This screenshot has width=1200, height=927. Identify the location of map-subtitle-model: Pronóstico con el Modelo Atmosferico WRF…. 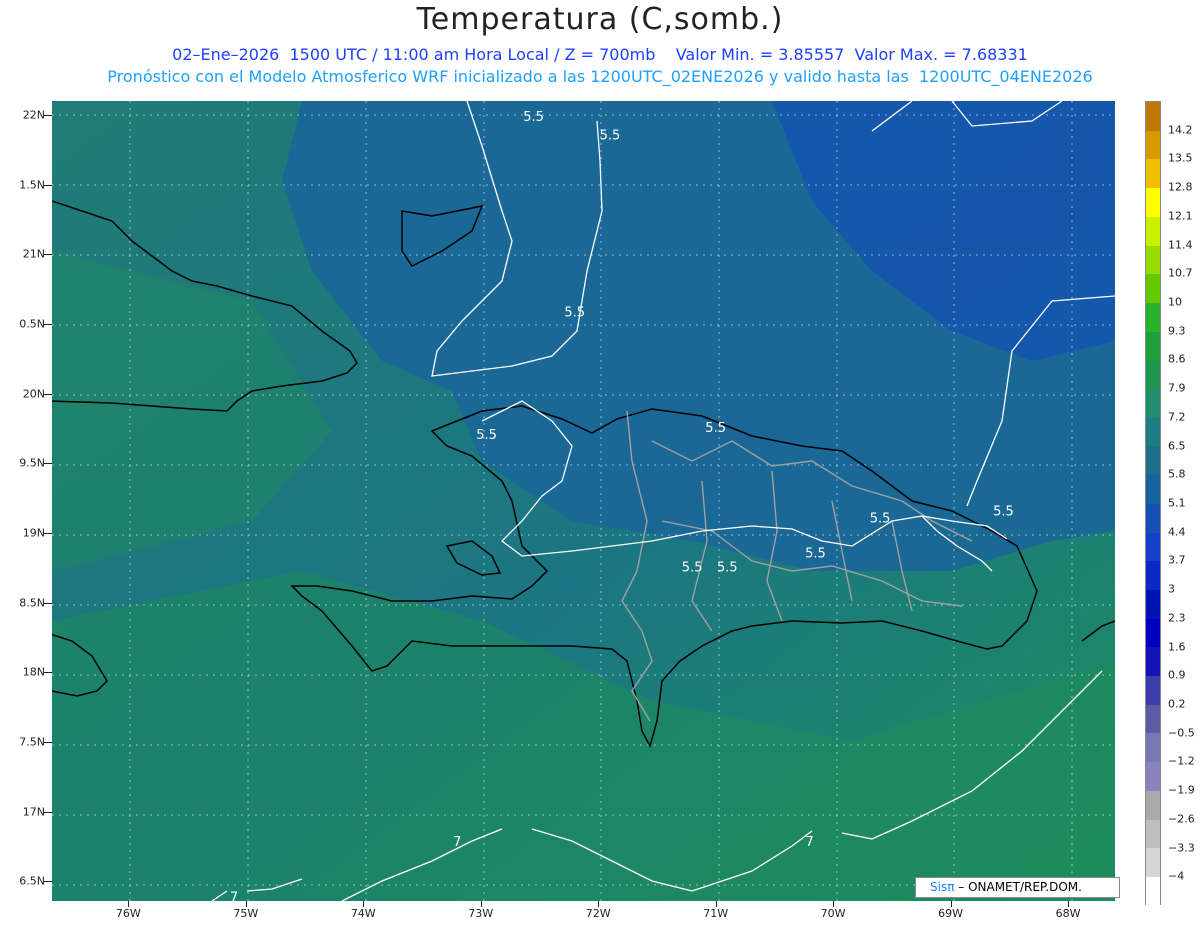
(600, 76).